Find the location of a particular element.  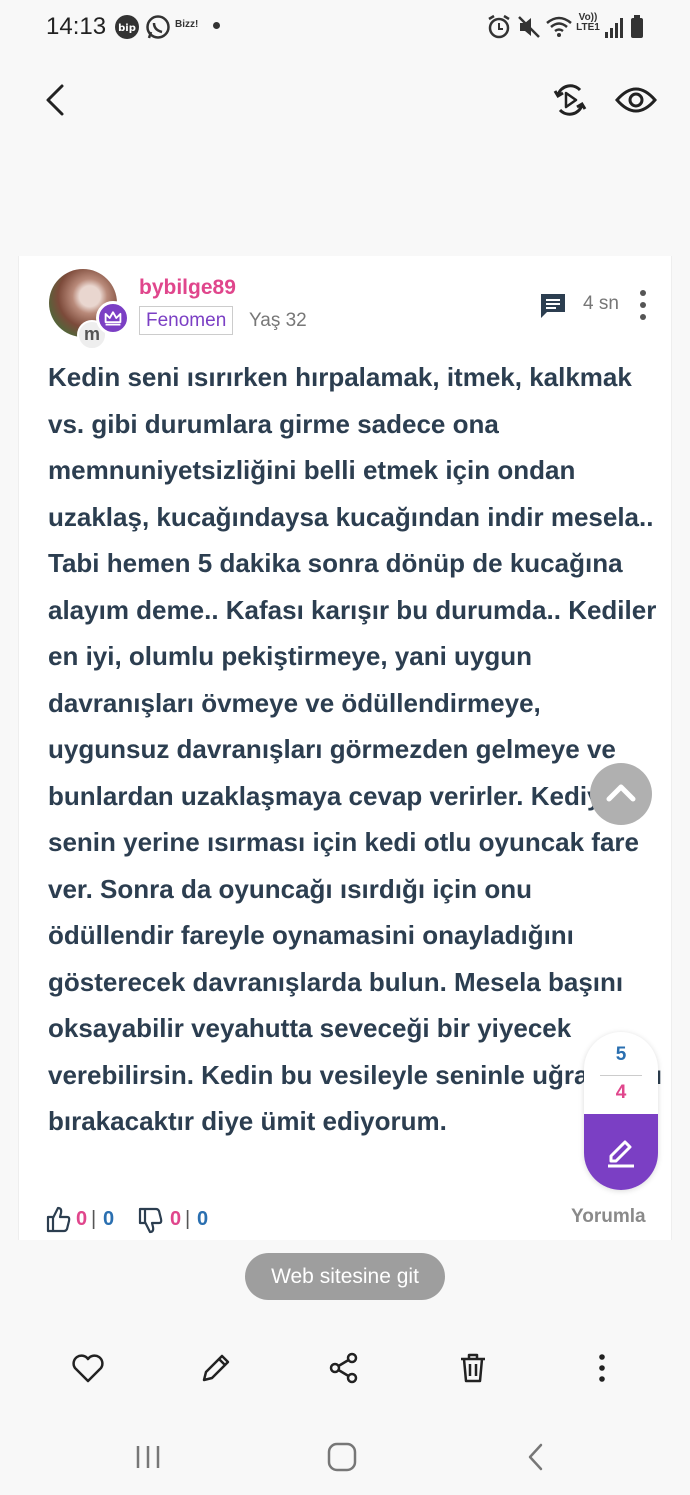

status-bizz: Bizz! is located at coordinates (187, 24).